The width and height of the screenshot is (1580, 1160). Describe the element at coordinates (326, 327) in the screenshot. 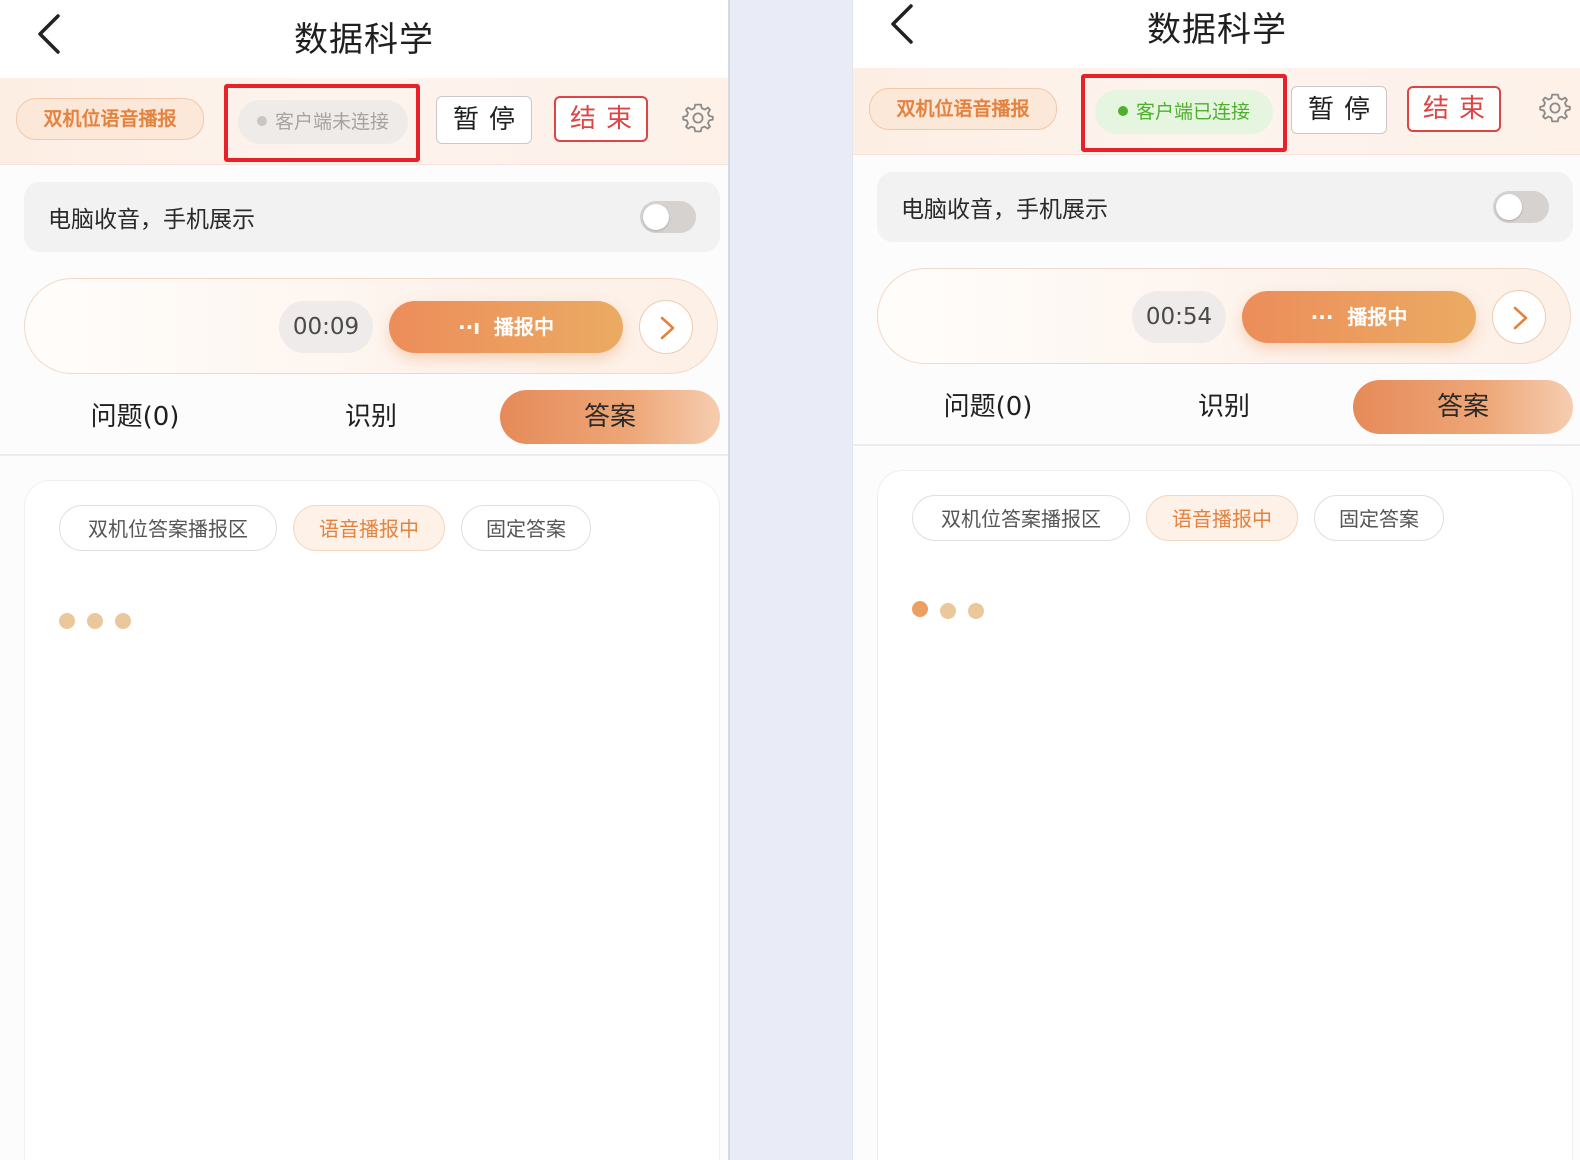

I see `broadcast-timer: 00:09` at that location.